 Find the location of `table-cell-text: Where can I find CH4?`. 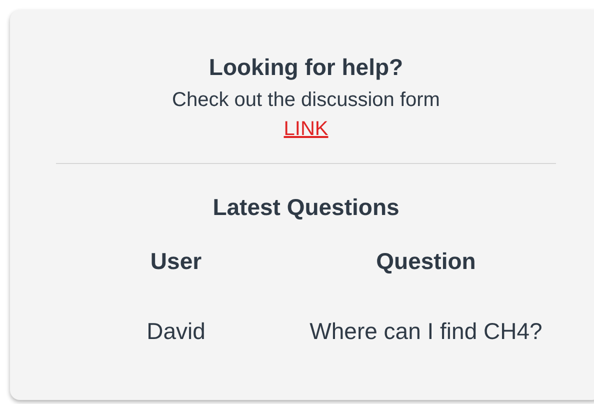

table-cell-text: Where can I find CH4? is located at coordinates (426, 331).